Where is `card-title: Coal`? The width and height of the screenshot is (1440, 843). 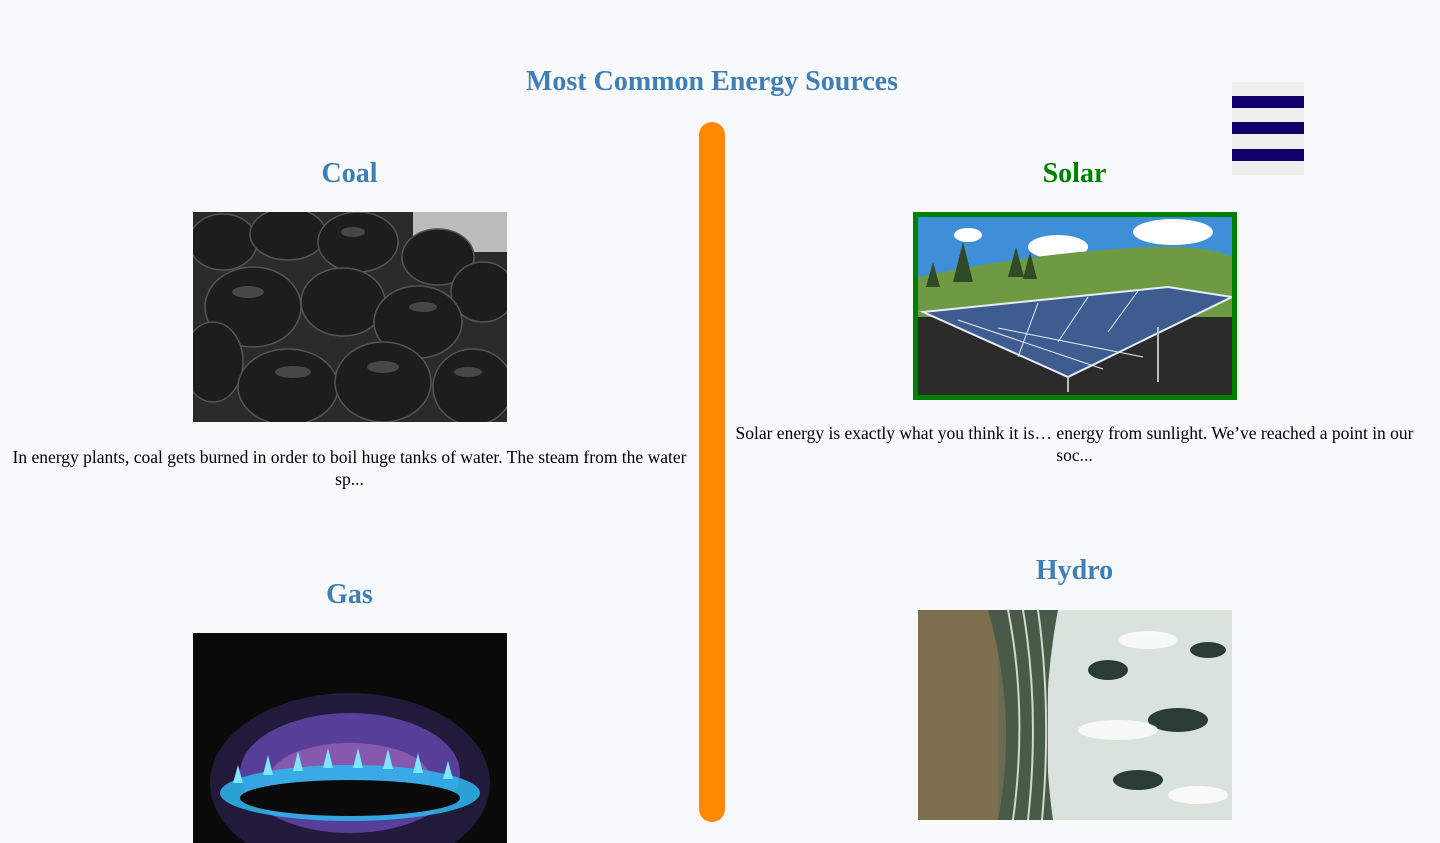
card-title: Coal is located at coordinates (349, 173).